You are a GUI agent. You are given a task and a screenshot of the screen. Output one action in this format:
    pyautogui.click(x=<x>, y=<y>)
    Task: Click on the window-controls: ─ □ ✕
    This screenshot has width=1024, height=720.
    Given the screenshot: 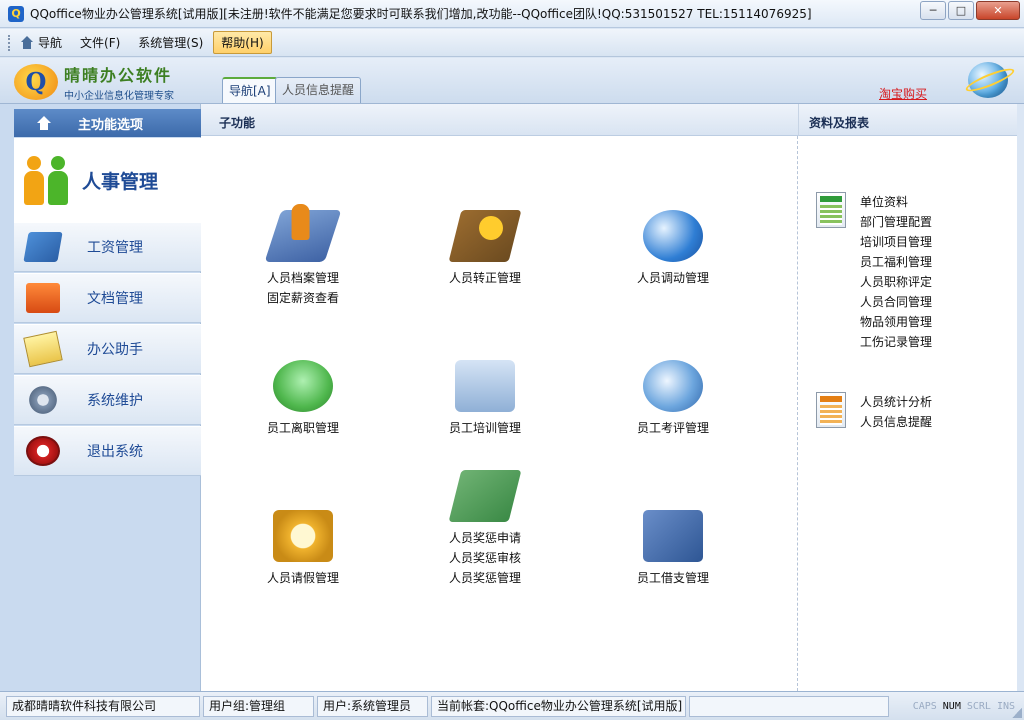 What is the action you would take?
    pyautogui.click(x=969, y=10)
    